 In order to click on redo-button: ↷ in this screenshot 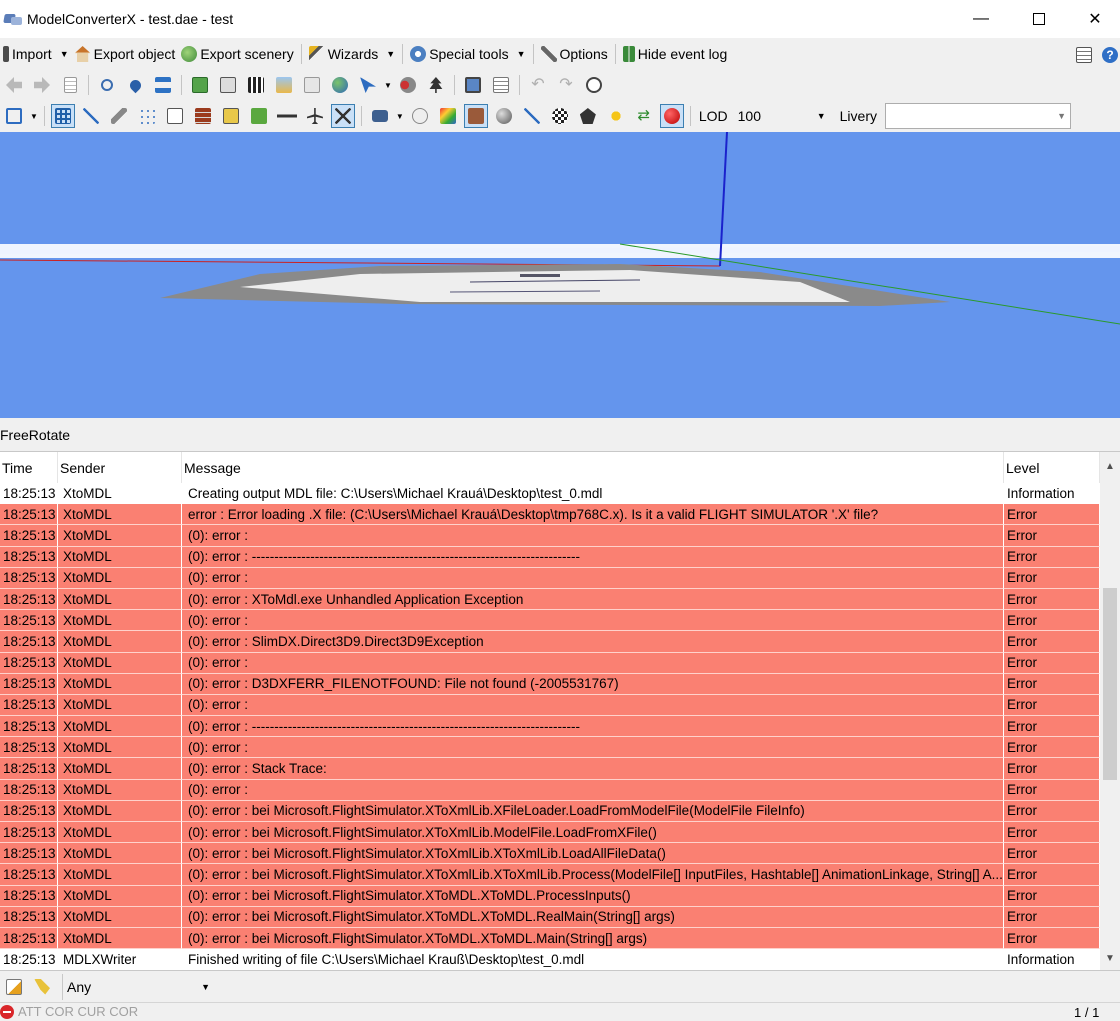, I will do `click(566, 85)`.